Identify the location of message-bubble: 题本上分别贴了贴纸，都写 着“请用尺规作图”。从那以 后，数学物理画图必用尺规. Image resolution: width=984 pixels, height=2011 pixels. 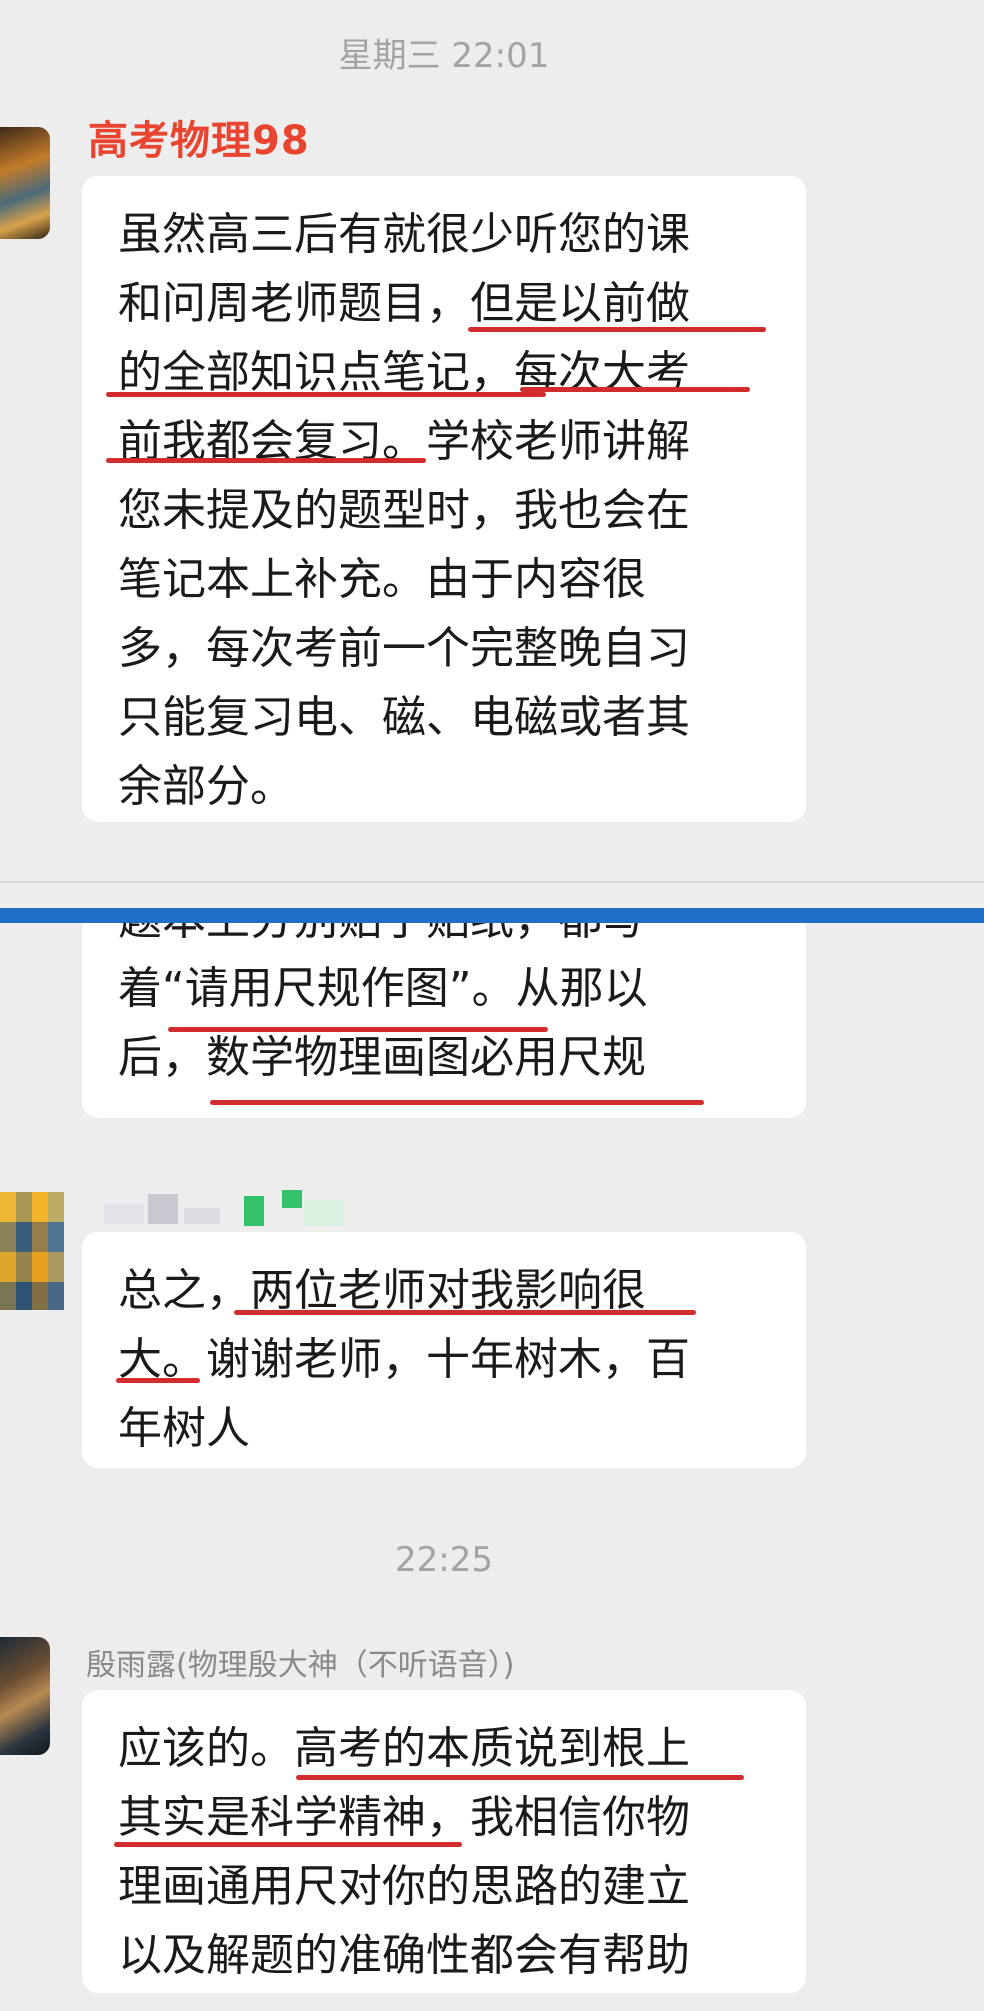
(444, 1020).